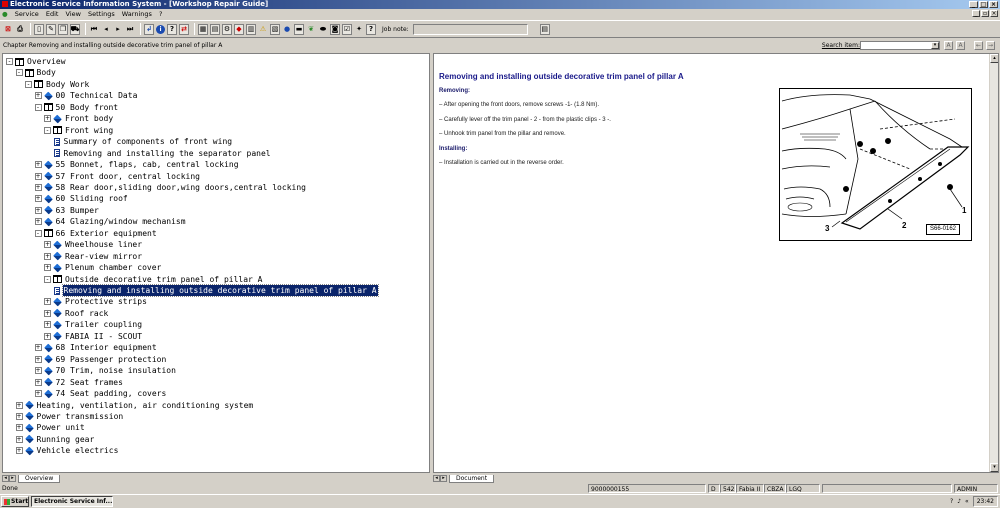  Describe the element at coordinates (5, 478) in the screenshot. I see `tab-left-arrow: ◂` at that location.